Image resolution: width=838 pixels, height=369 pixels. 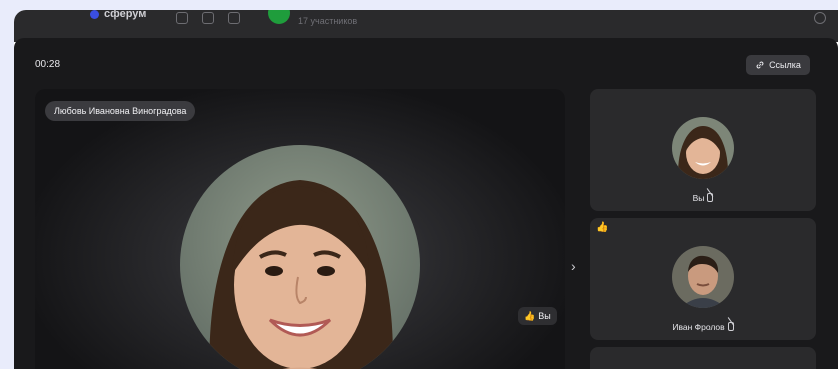 I want to click on copy-link-label: Ссылка, so click(x=785, y=65).